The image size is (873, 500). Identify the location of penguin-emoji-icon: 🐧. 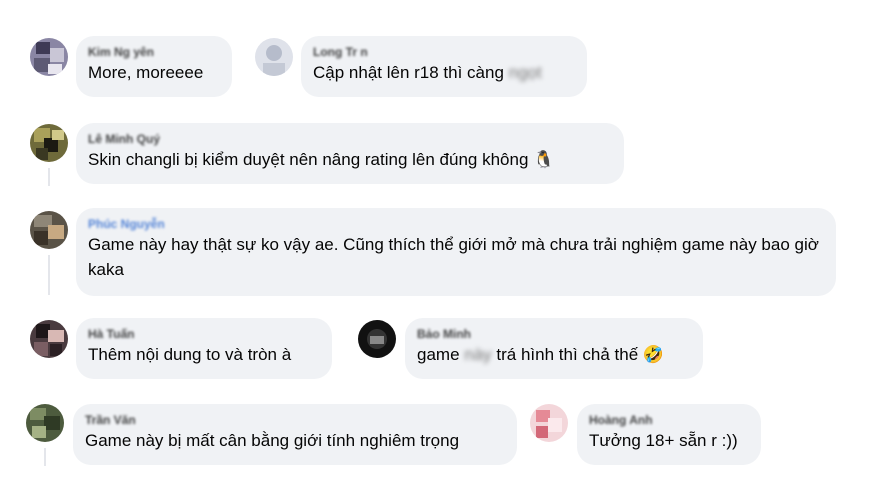
(544, 160).